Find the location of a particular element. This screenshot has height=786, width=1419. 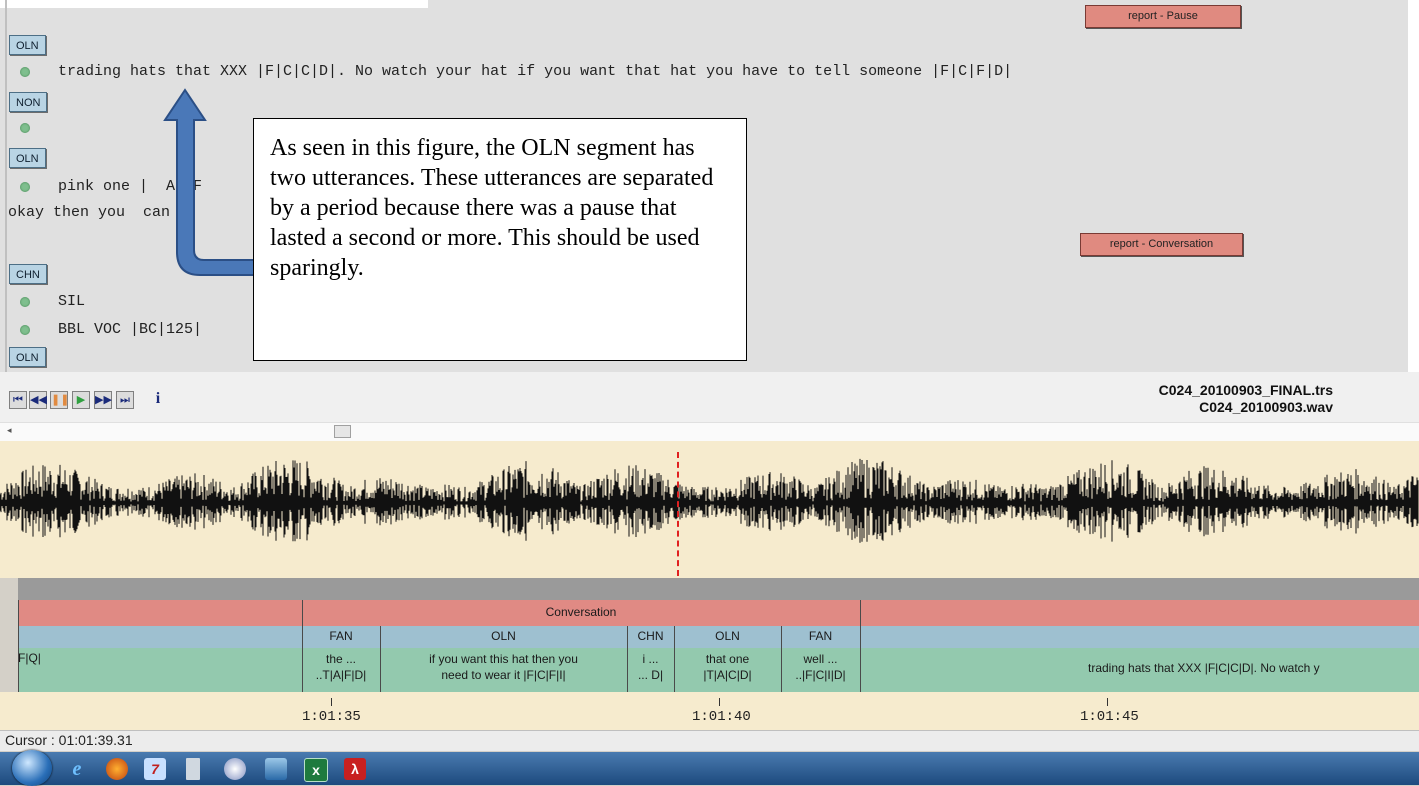

pause-icon: ❚❚ is located at coordinates (59, 400).